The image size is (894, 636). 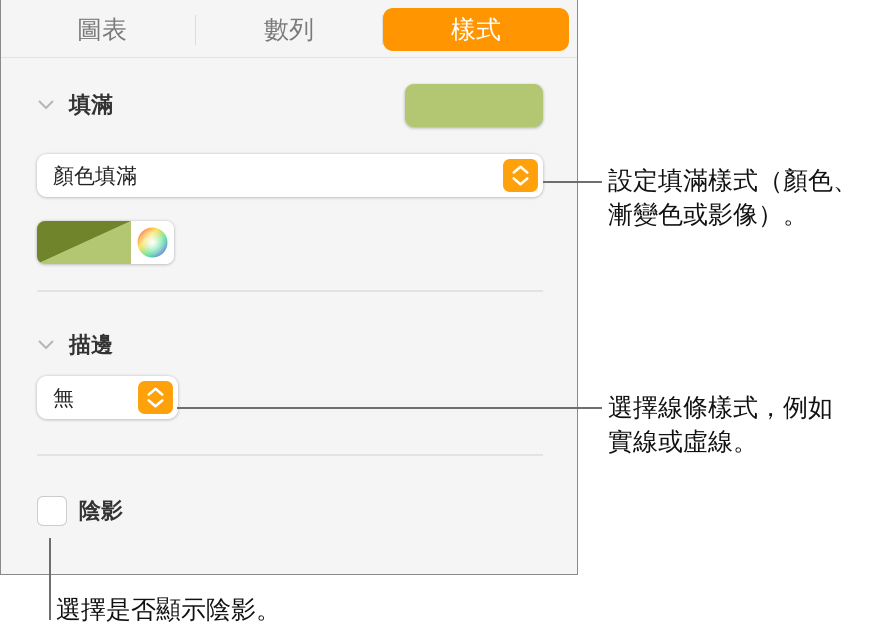 What do you see at coordinates (105, 242) in the screenshot?
I see `color-well` at bounding box center [105, 242].